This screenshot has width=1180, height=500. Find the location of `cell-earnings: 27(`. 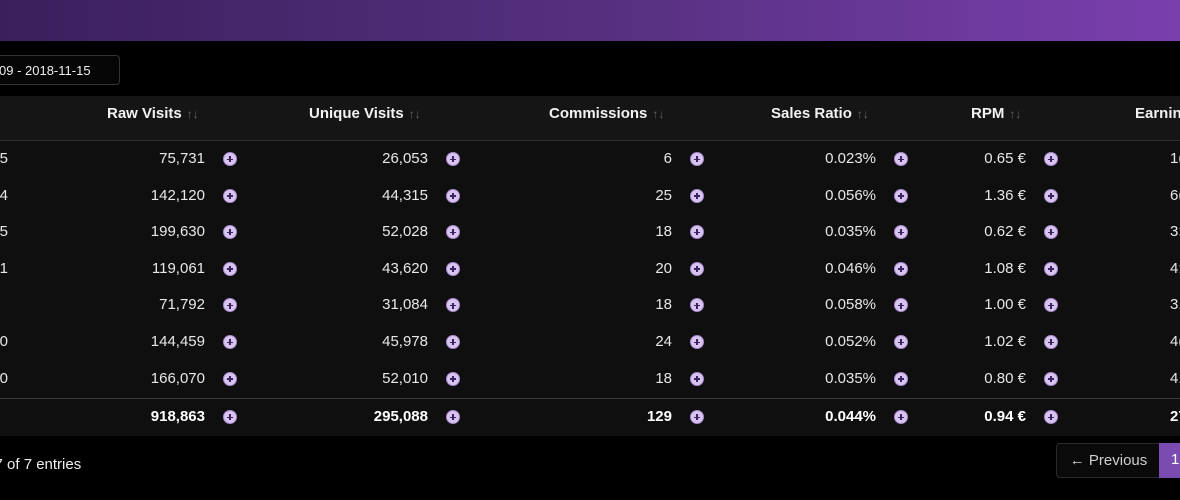

cell-earnings: 27( is located at coordinates (1175, 416).